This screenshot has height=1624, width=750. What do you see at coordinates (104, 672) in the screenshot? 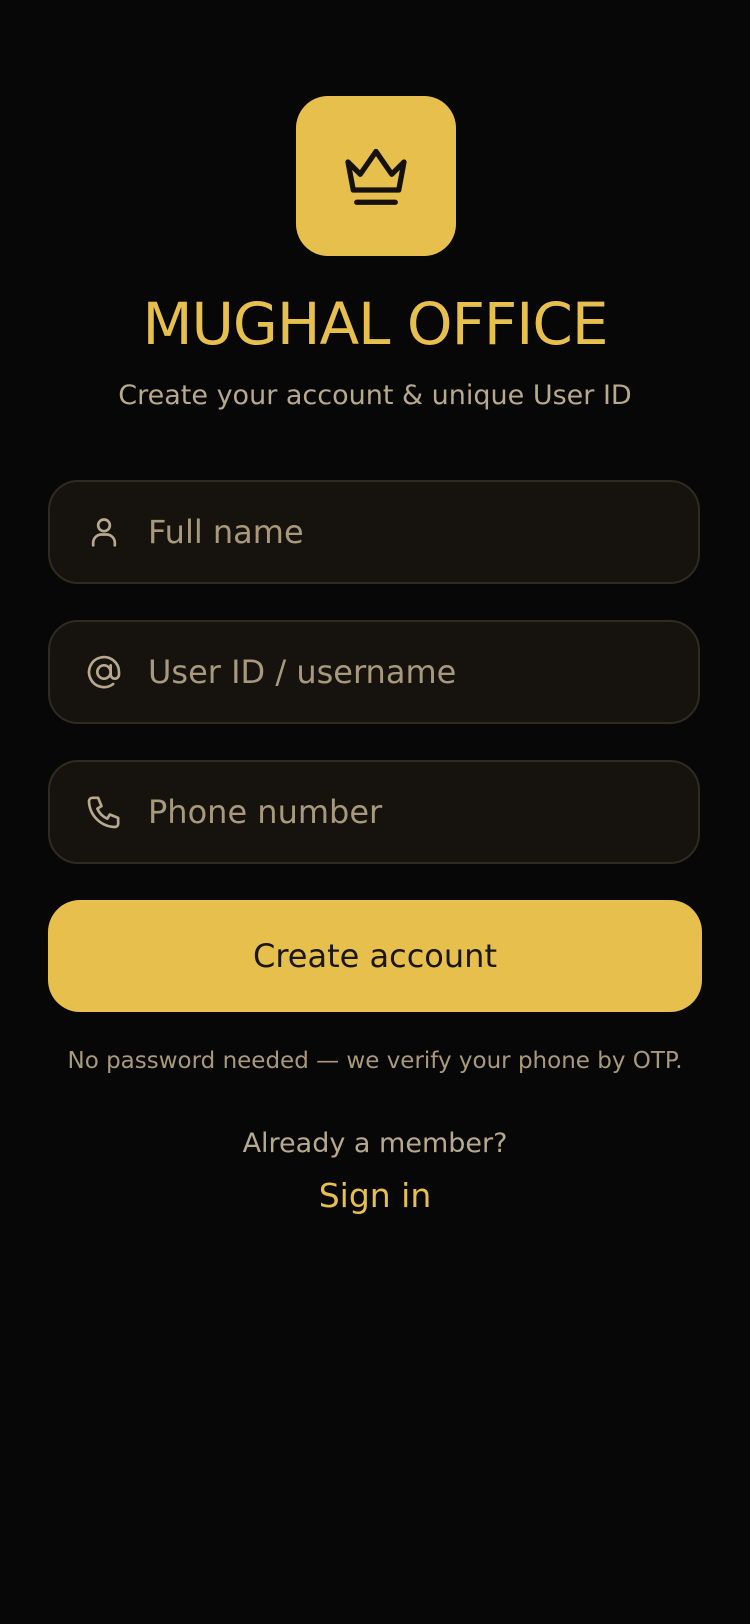
I see `at-sign-icon` at bounding box center [104, 672].